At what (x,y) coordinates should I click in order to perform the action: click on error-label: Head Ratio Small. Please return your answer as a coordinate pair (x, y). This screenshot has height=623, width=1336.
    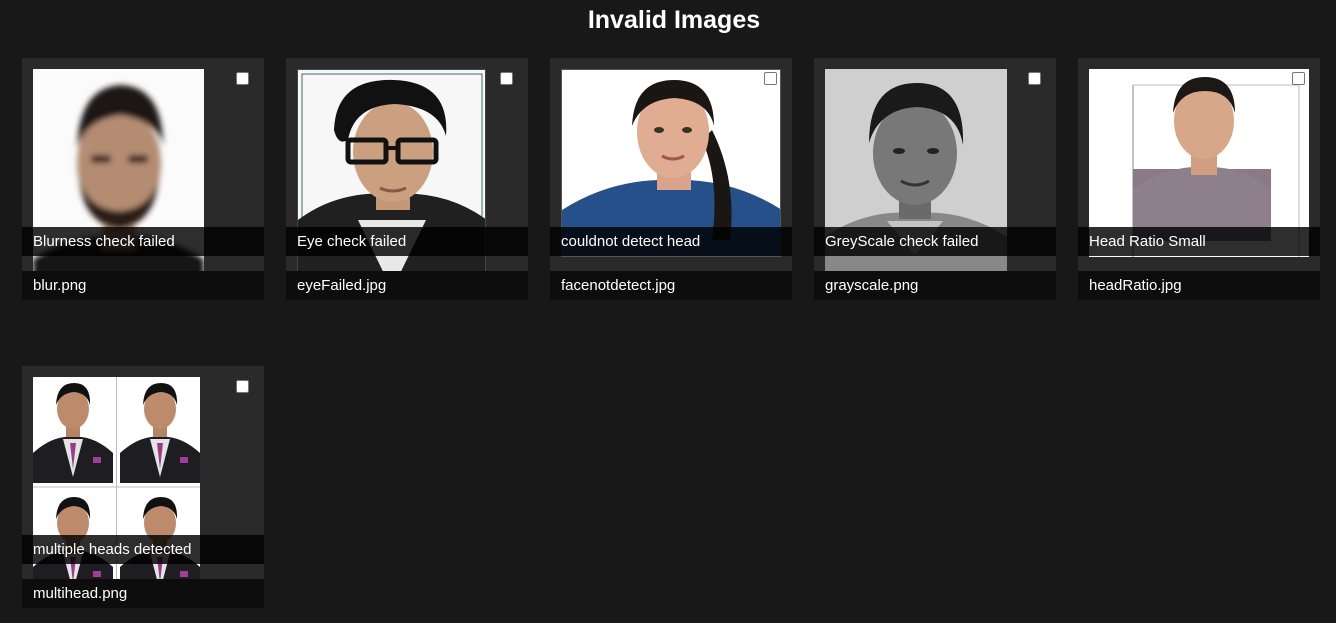
    Looking at the image, I should click on (1199, 241).